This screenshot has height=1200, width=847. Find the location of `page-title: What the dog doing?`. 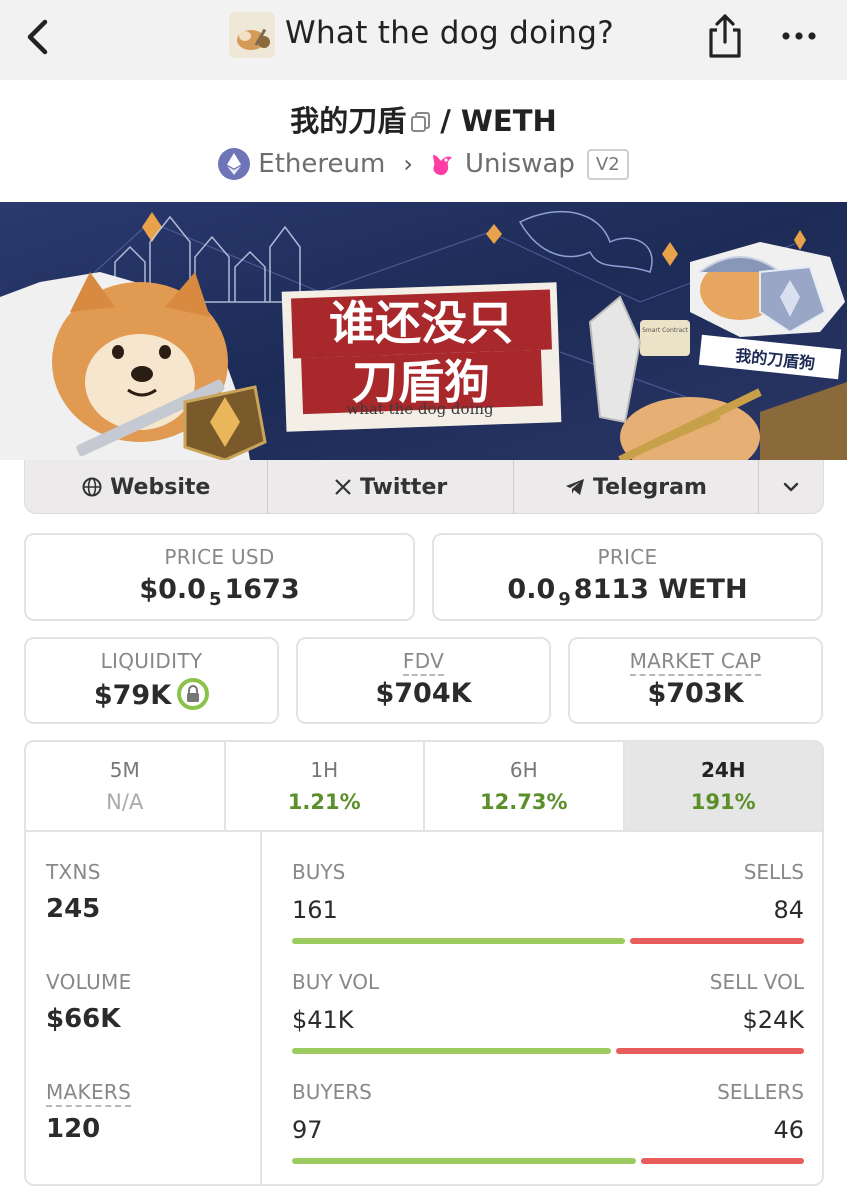

page-title: What the dog doing? is located at coordinates (449, 33).